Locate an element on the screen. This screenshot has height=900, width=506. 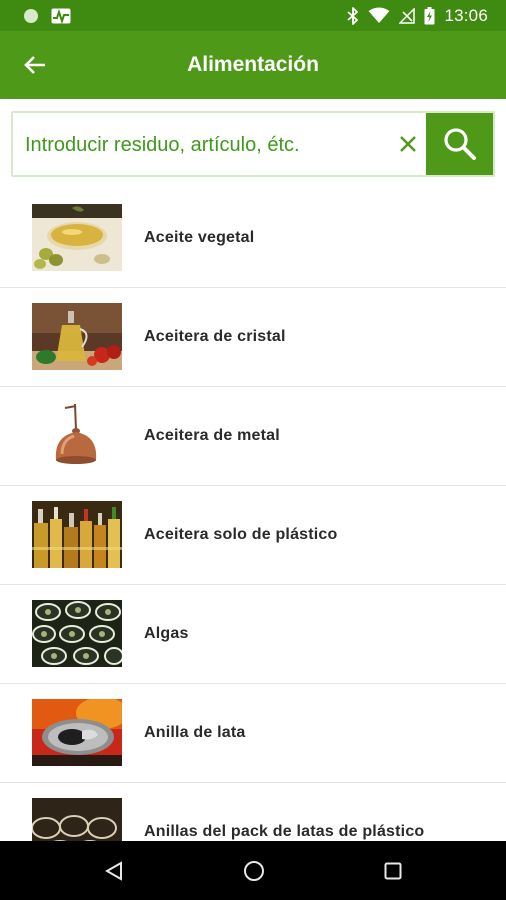
list-item-label: Aceitera de cristal is located at coordinates (215, 336).